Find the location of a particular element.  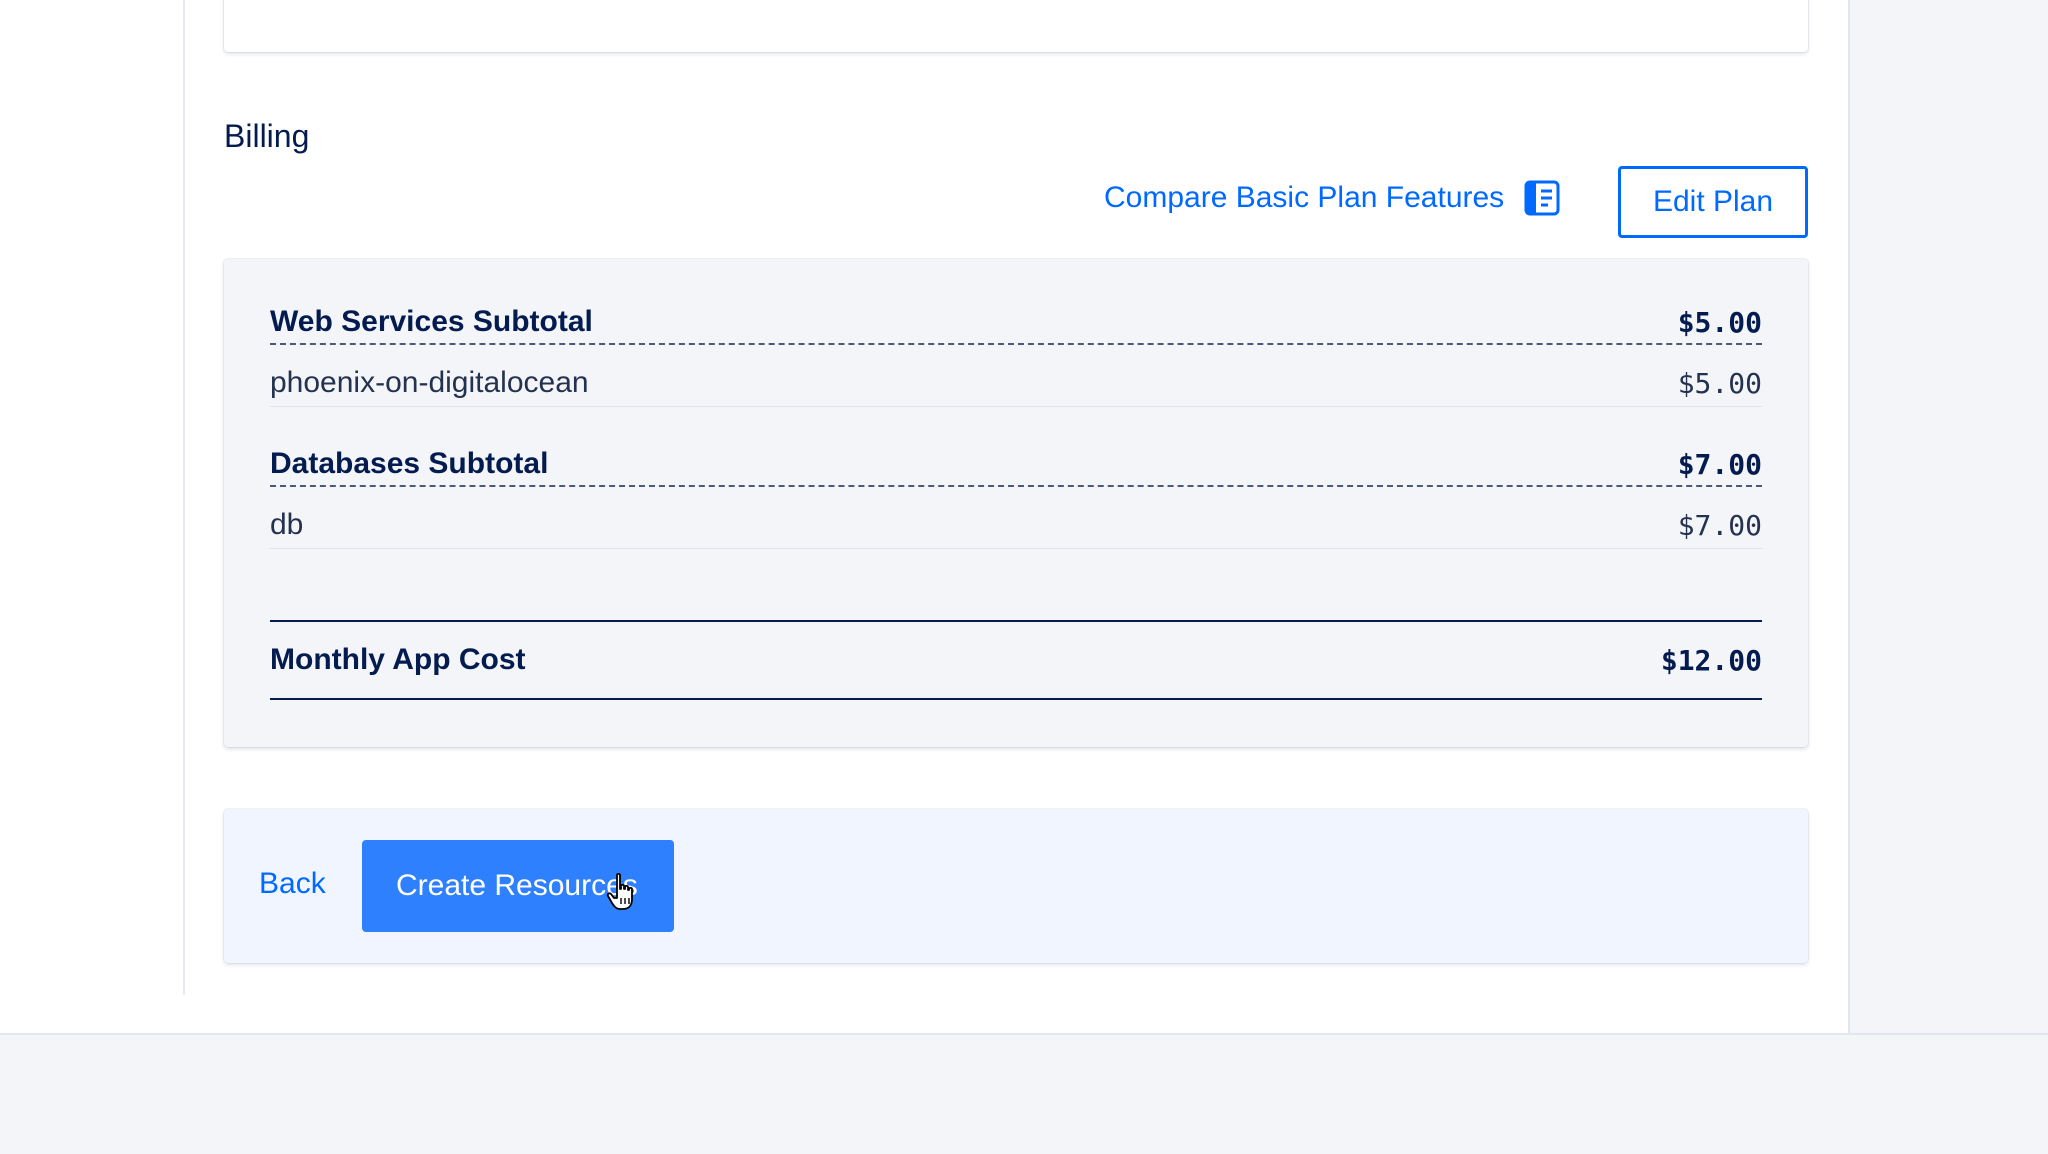

billing-heading: Billing is located at coordinates (267, 136).